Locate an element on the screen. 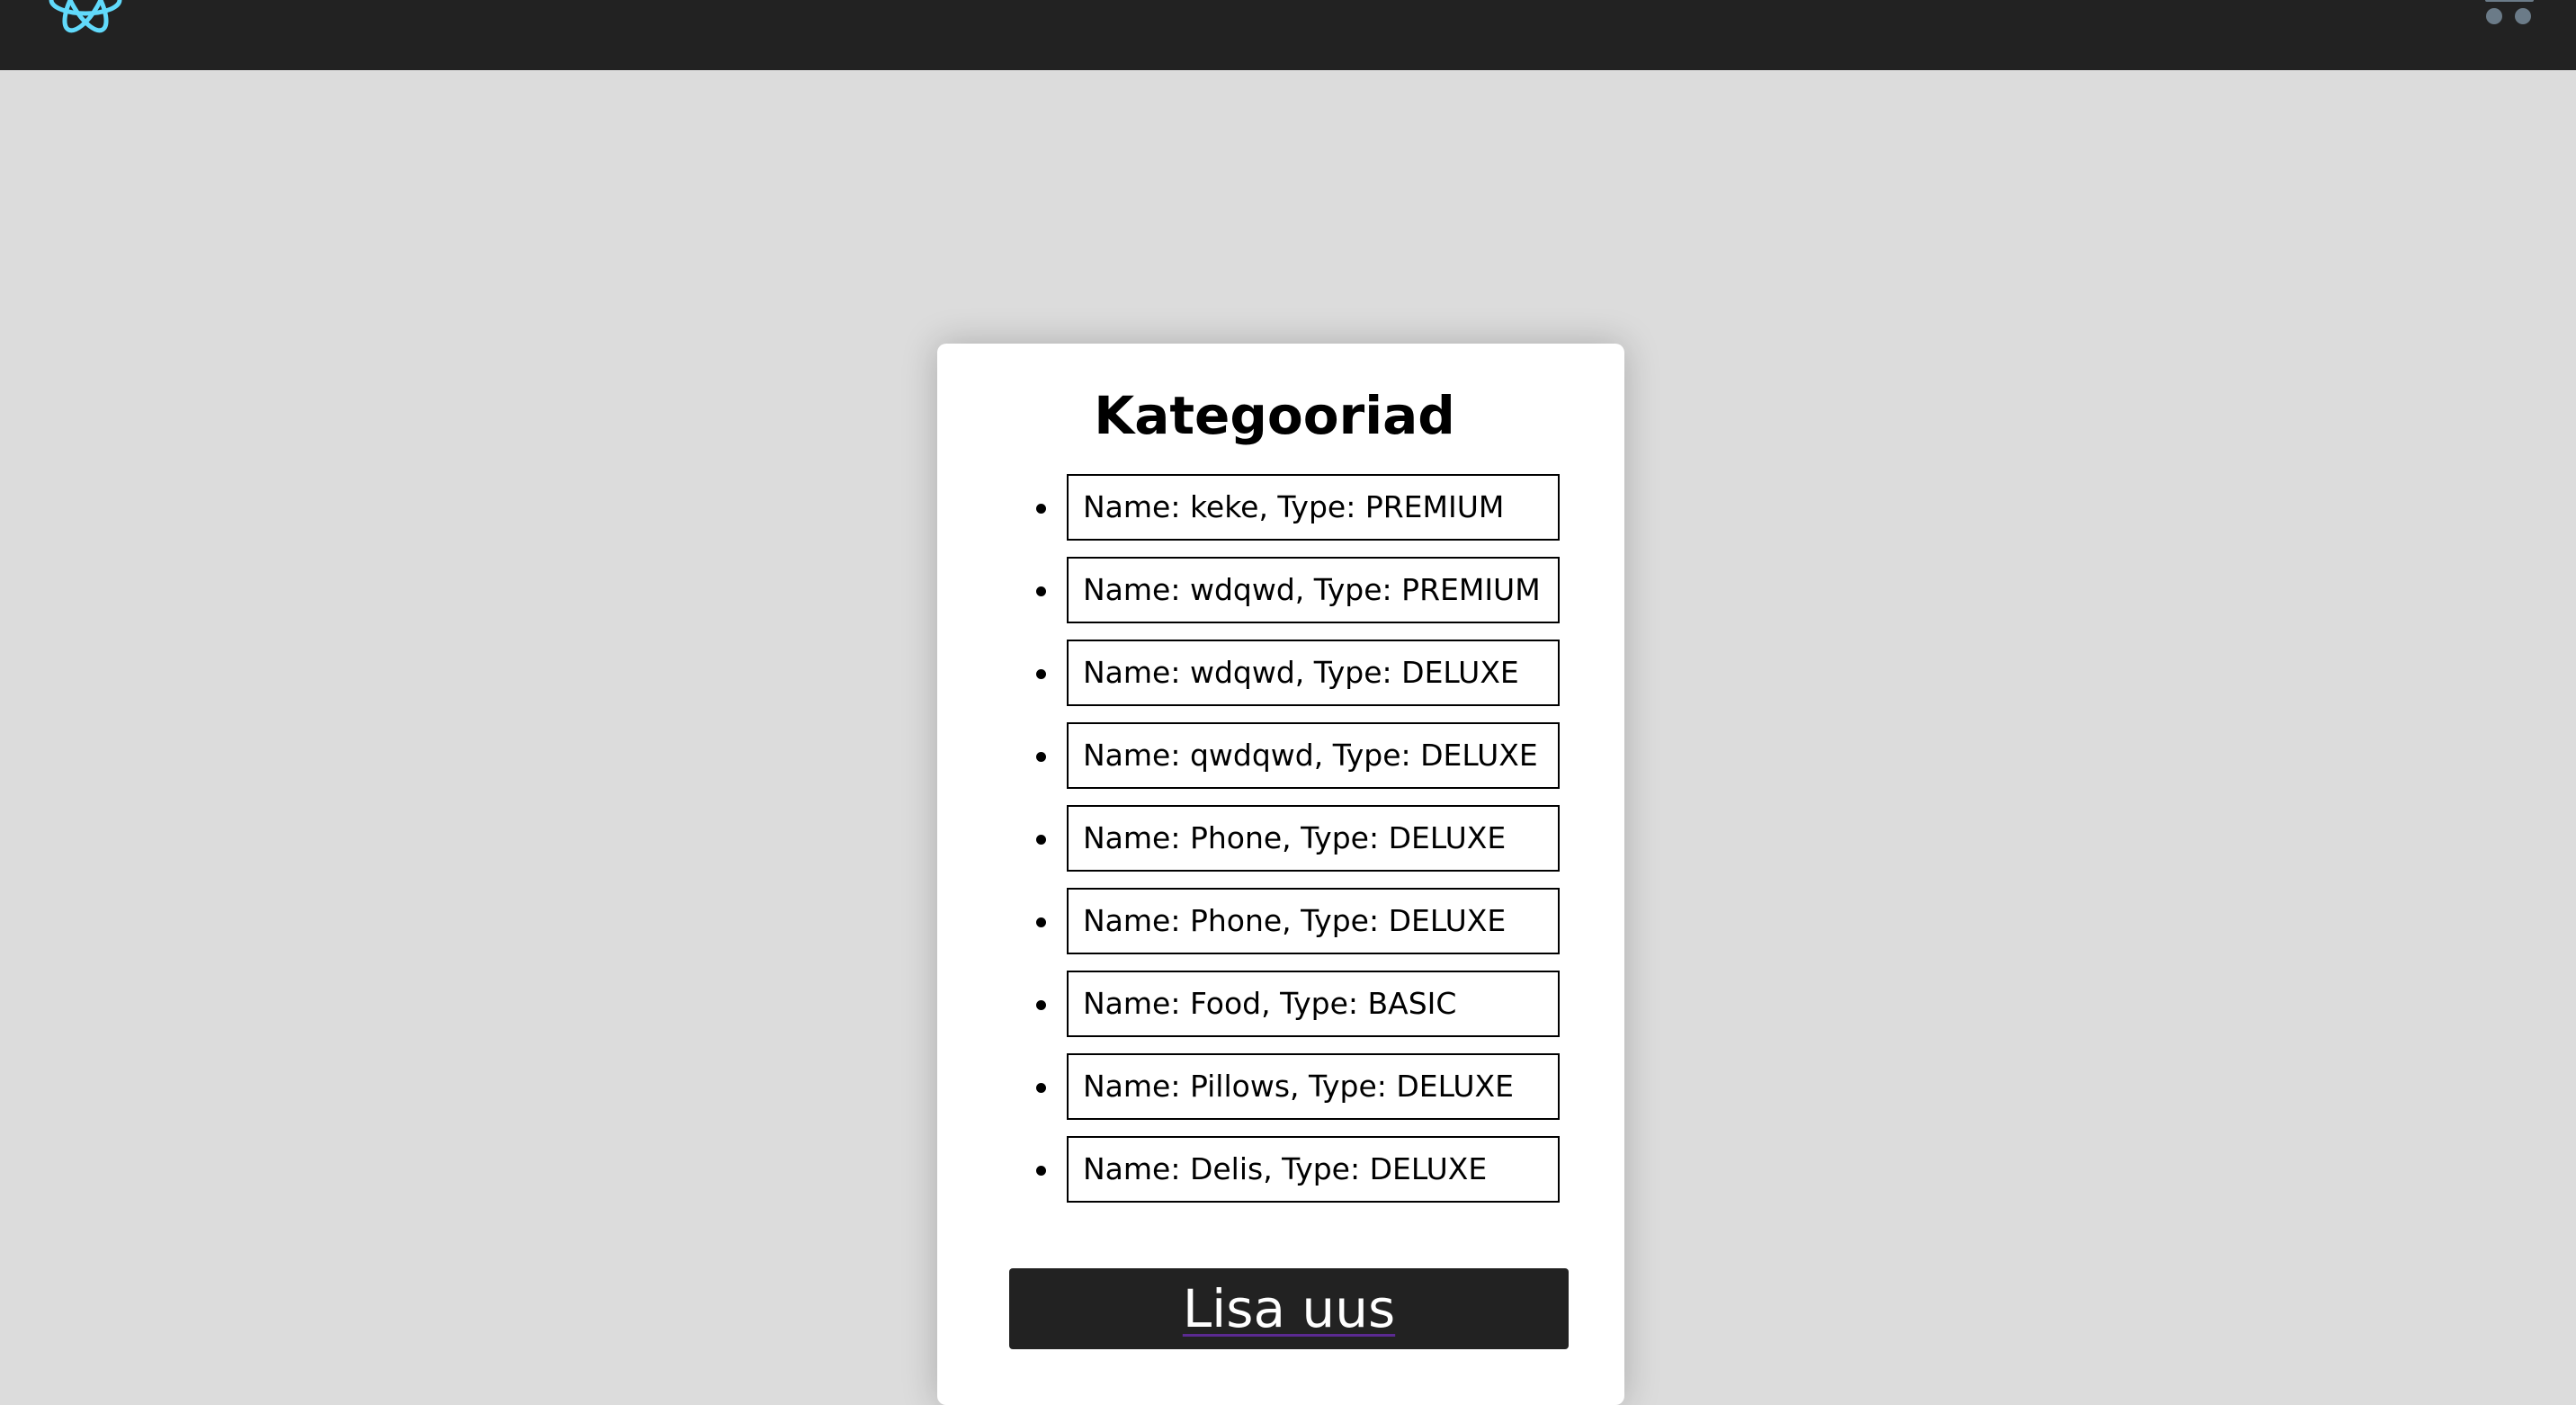  category-item: Name: qwdqwd, Type: DELUXE is located at coordinates (1313, 756).